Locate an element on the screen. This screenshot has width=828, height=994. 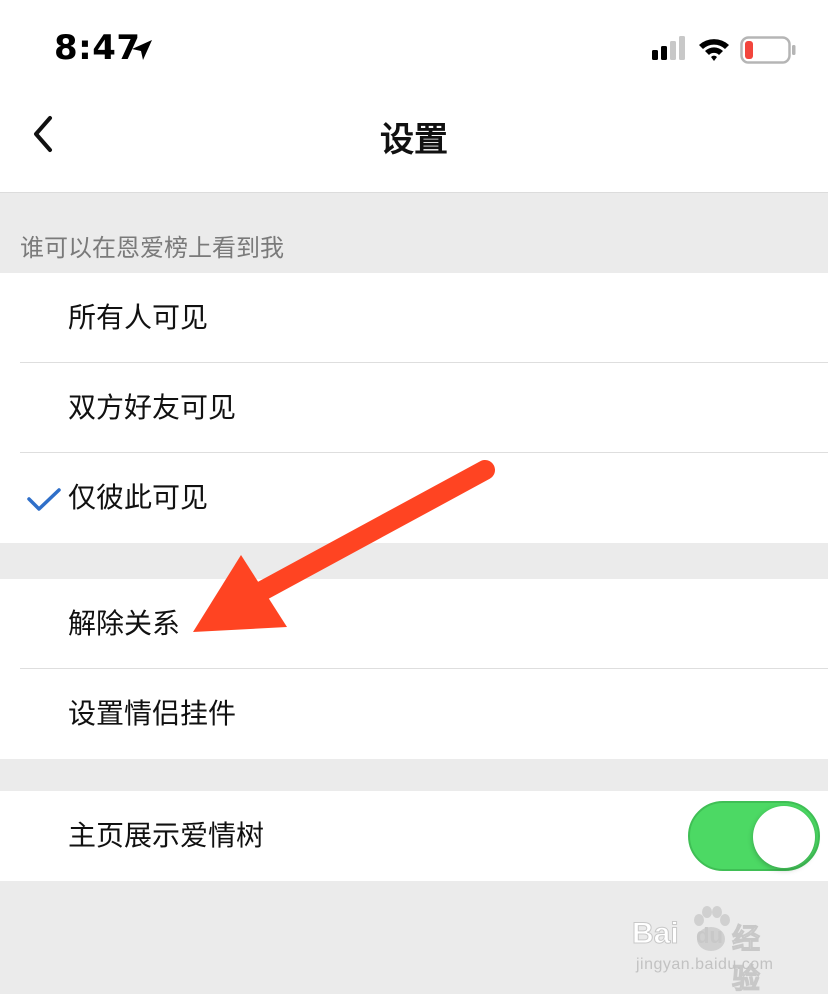
watermark-text: Bai is located at coordinates (656, 934).